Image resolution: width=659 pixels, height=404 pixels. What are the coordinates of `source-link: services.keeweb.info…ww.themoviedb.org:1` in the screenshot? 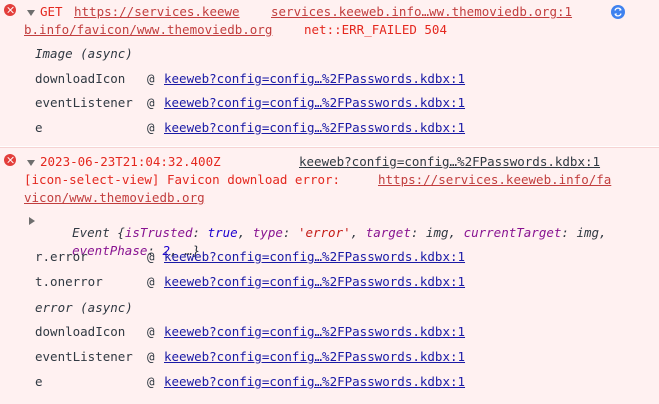 It's located at (421, 12).